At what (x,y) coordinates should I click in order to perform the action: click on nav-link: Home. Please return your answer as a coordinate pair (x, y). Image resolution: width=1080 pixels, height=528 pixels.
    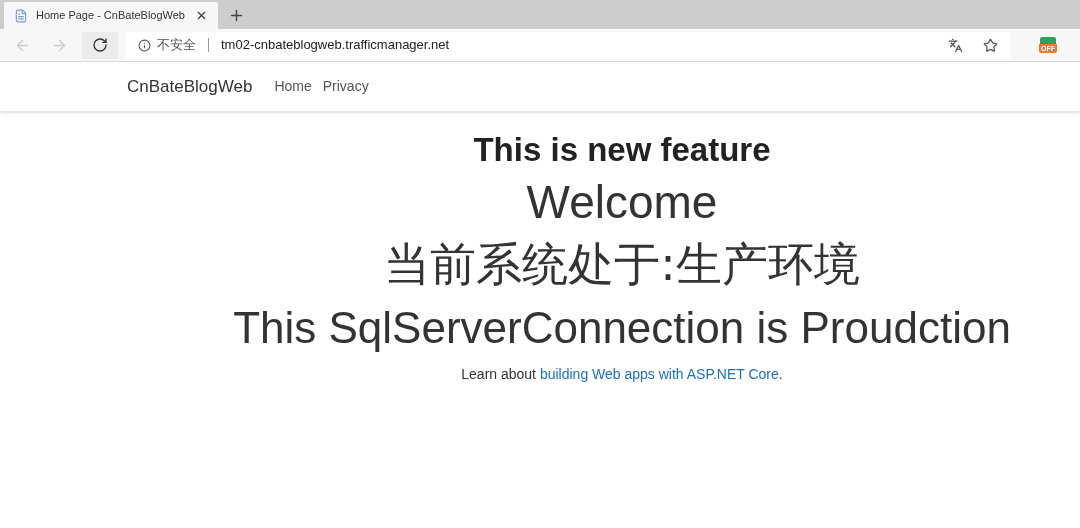
    Looking at the image, I should click on (293, 86).